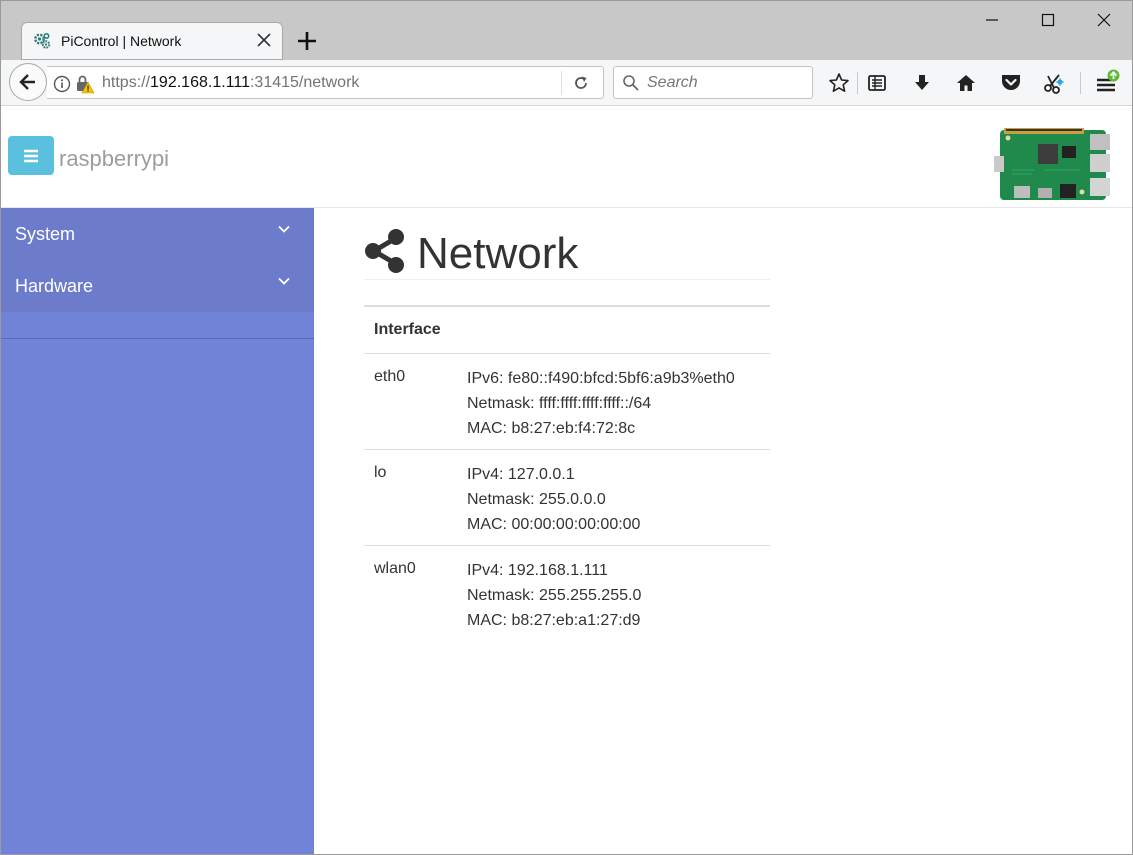 This screenshot has width=1133, height=855. What do you see at coordinates (551, 428) in the screenshot?
I see `interface-mac: MAC: b8:27:eb:f4:72:8c` at bounding box center [551, 428].